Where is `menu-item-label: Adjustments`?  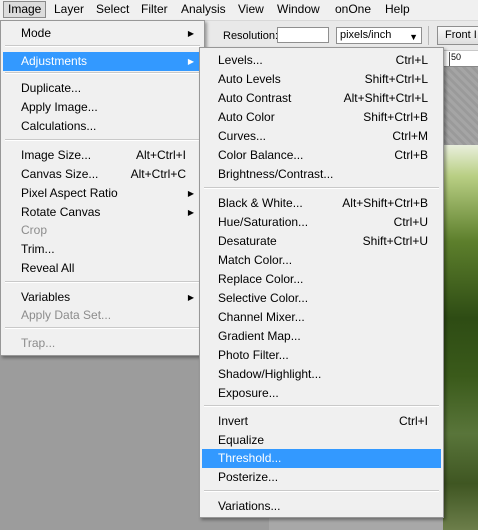
menu-item-label: Adjustments is located at coordinates (54, 61).